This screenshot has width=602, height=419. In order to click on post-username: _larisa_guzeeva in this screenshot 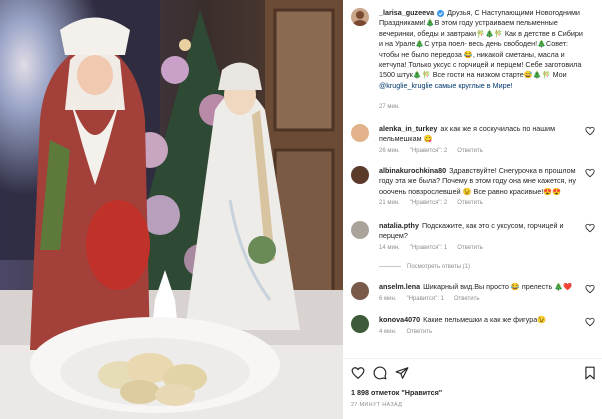, I will do `click(406, 12)`.